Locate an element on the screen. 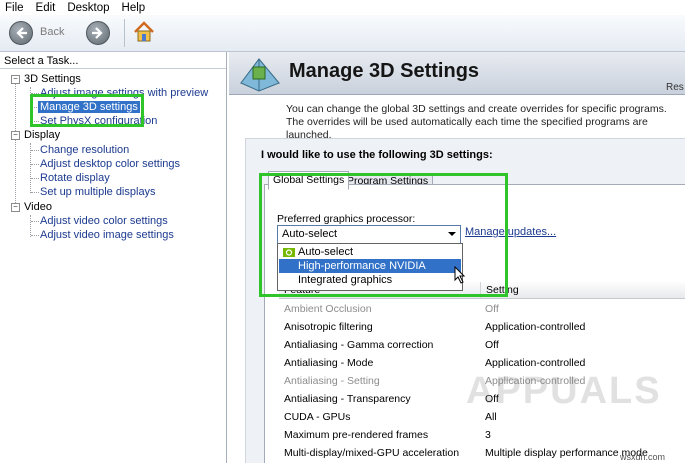  preferred-processor-label: Preferred graphics processor: is located at coordinates (346, 219).